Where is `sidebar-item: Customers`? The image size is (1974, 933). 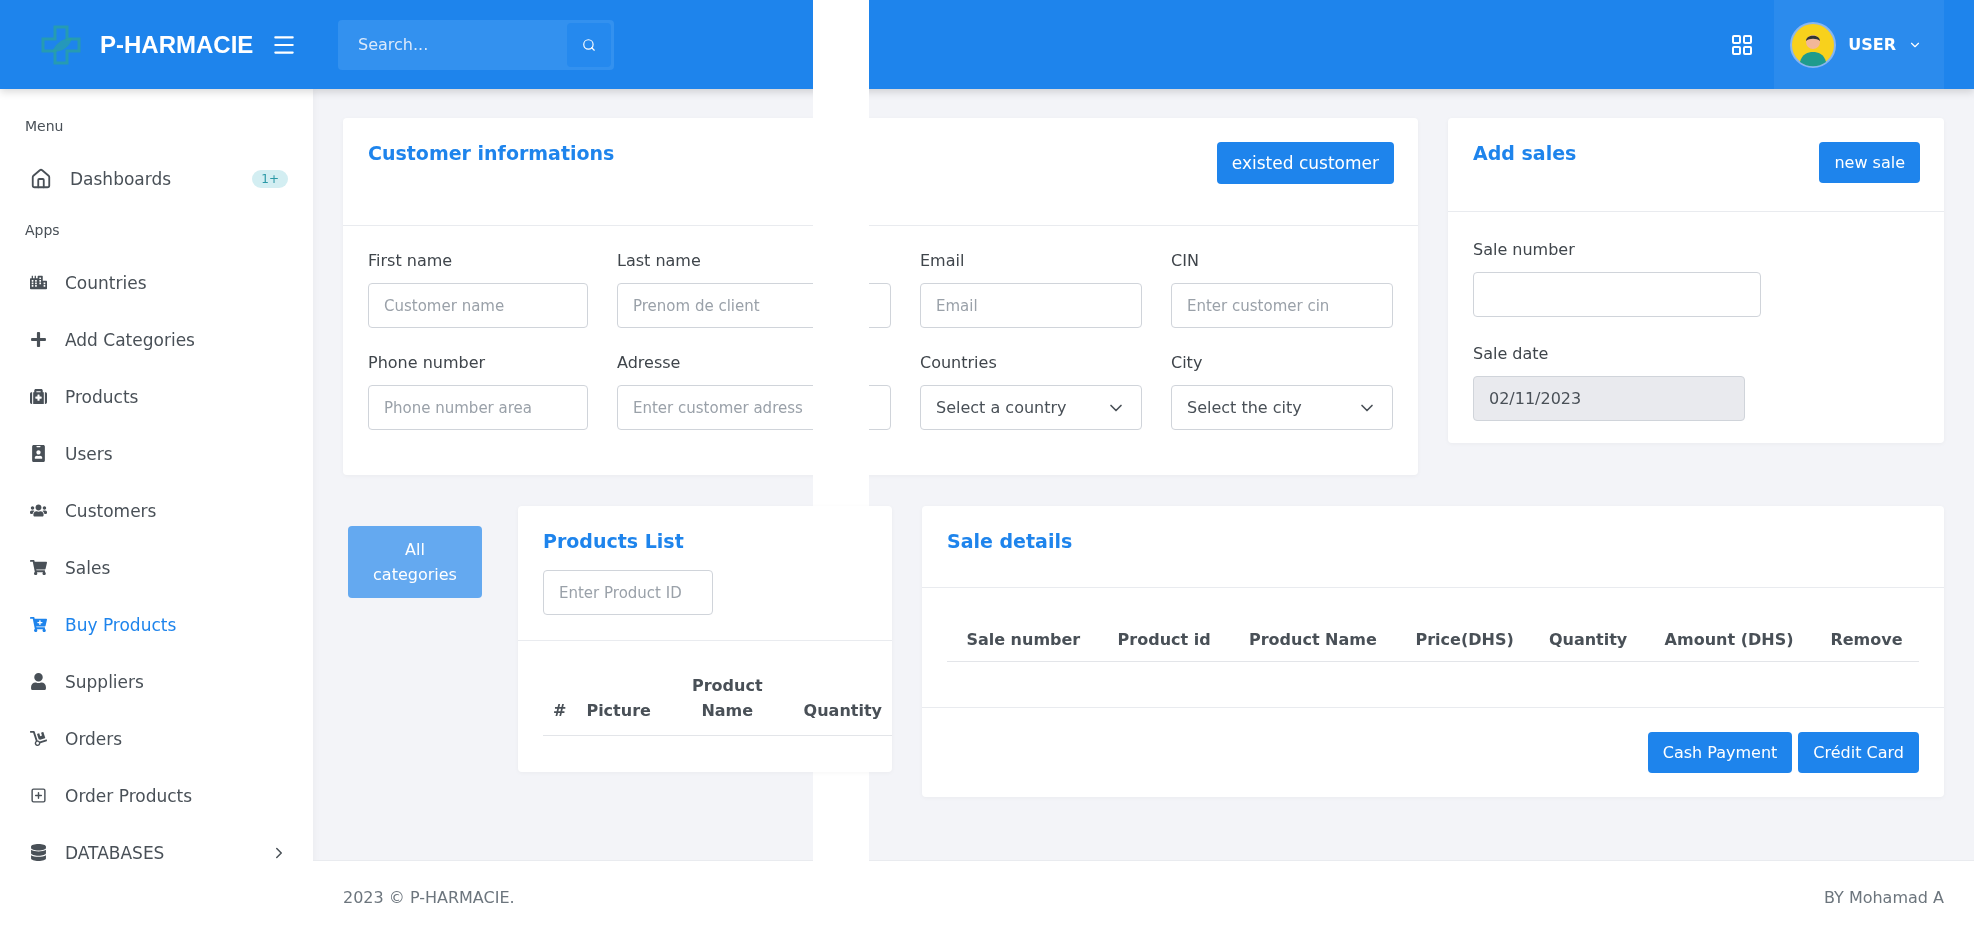
sidebar-item: Customers is located at coordinates (156, 510).